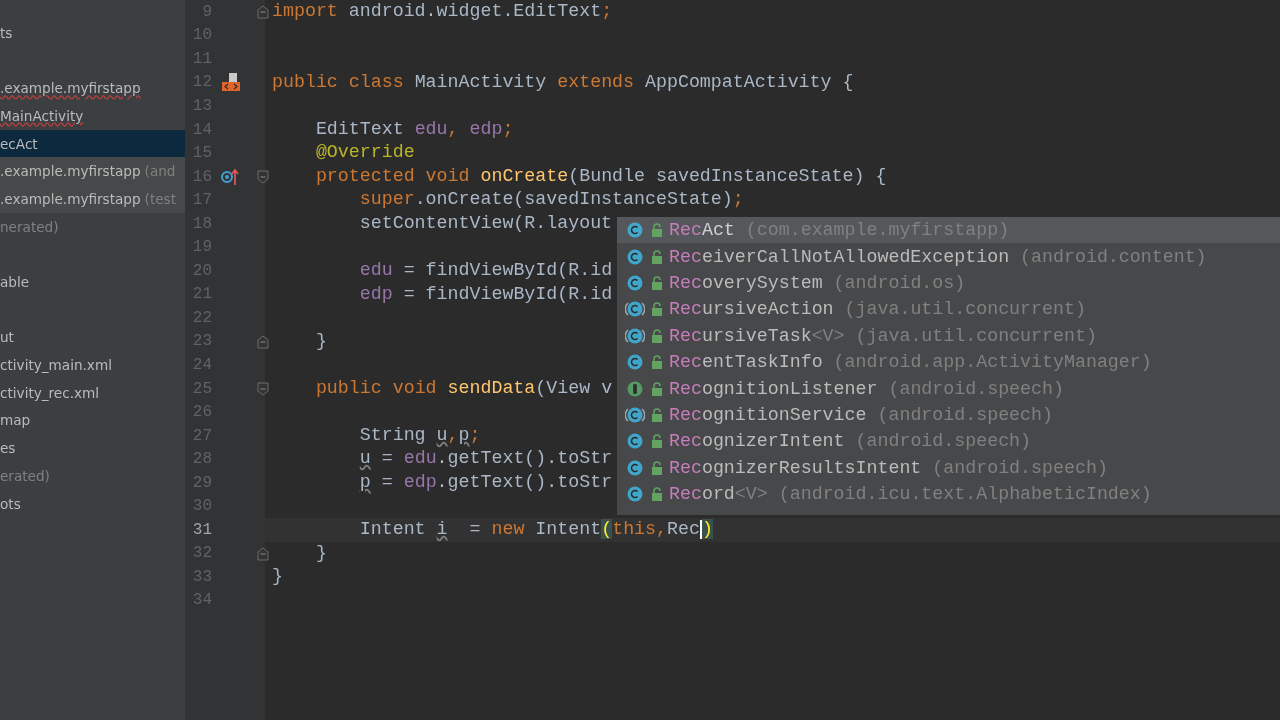 The width and height of the screenshot is (1280, 720). I want to click on code-line: edu = findViewById(R.id, so click(485, 270).